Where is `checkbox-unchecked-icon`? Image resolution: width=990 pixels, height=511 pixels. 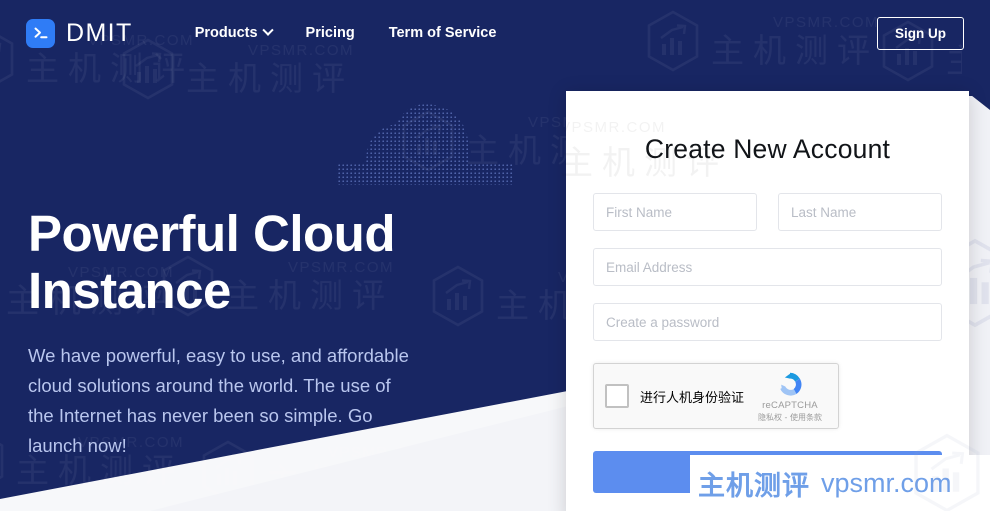
checkbox-unchecked-icon is located at coordinates (617, 396).